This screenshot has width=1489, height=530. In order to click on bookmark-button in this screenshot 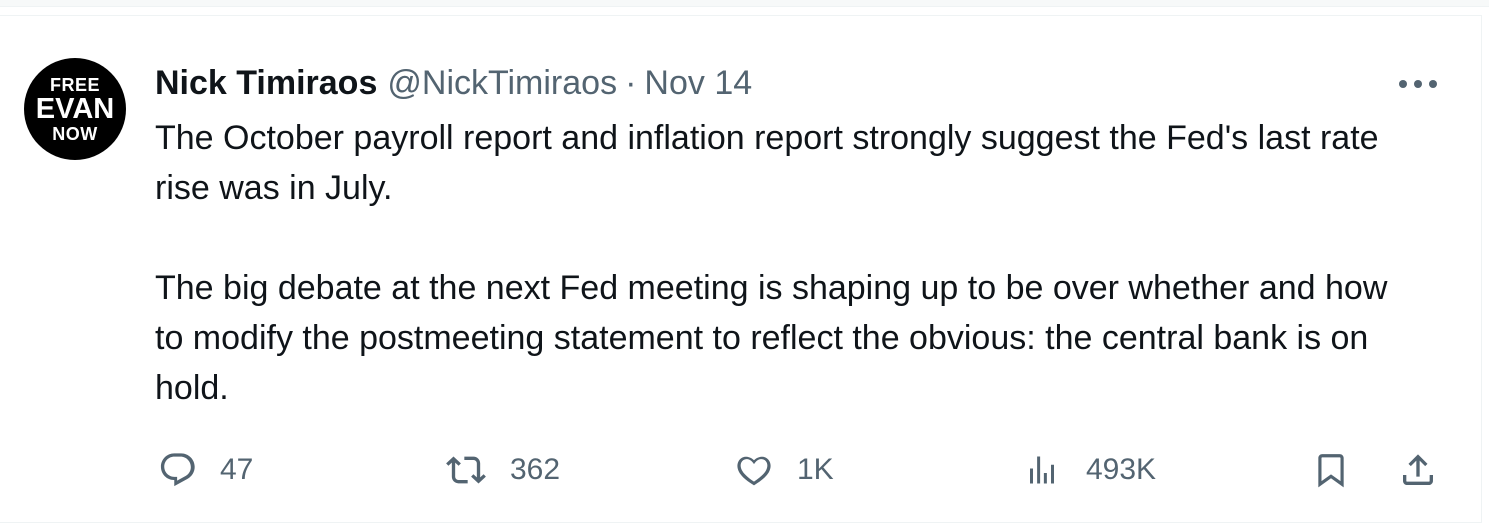, I will do `click(1331, 470)`.